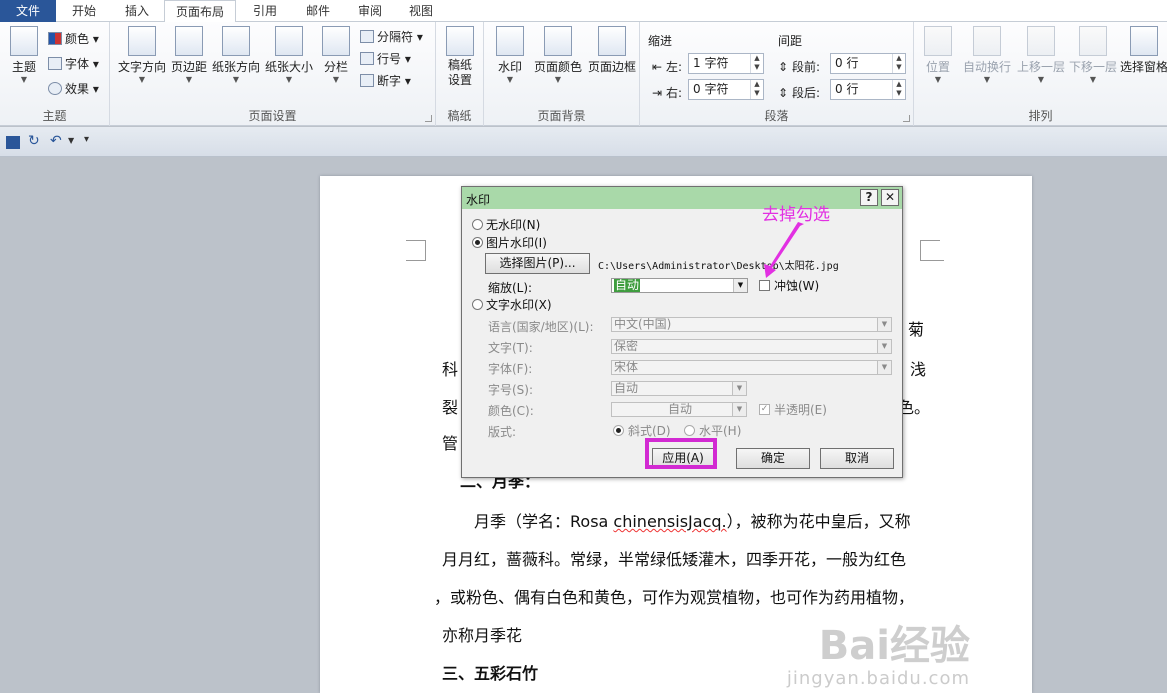  I want to click on horizontal-label: 水平(H), so click(720, 430).